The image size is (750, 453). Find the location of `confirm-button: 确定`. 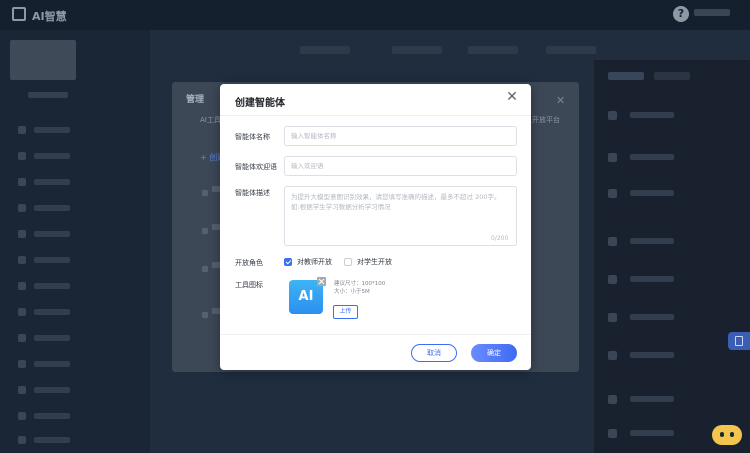

confirm-button: 确定 is located at coordinates (494, 353).